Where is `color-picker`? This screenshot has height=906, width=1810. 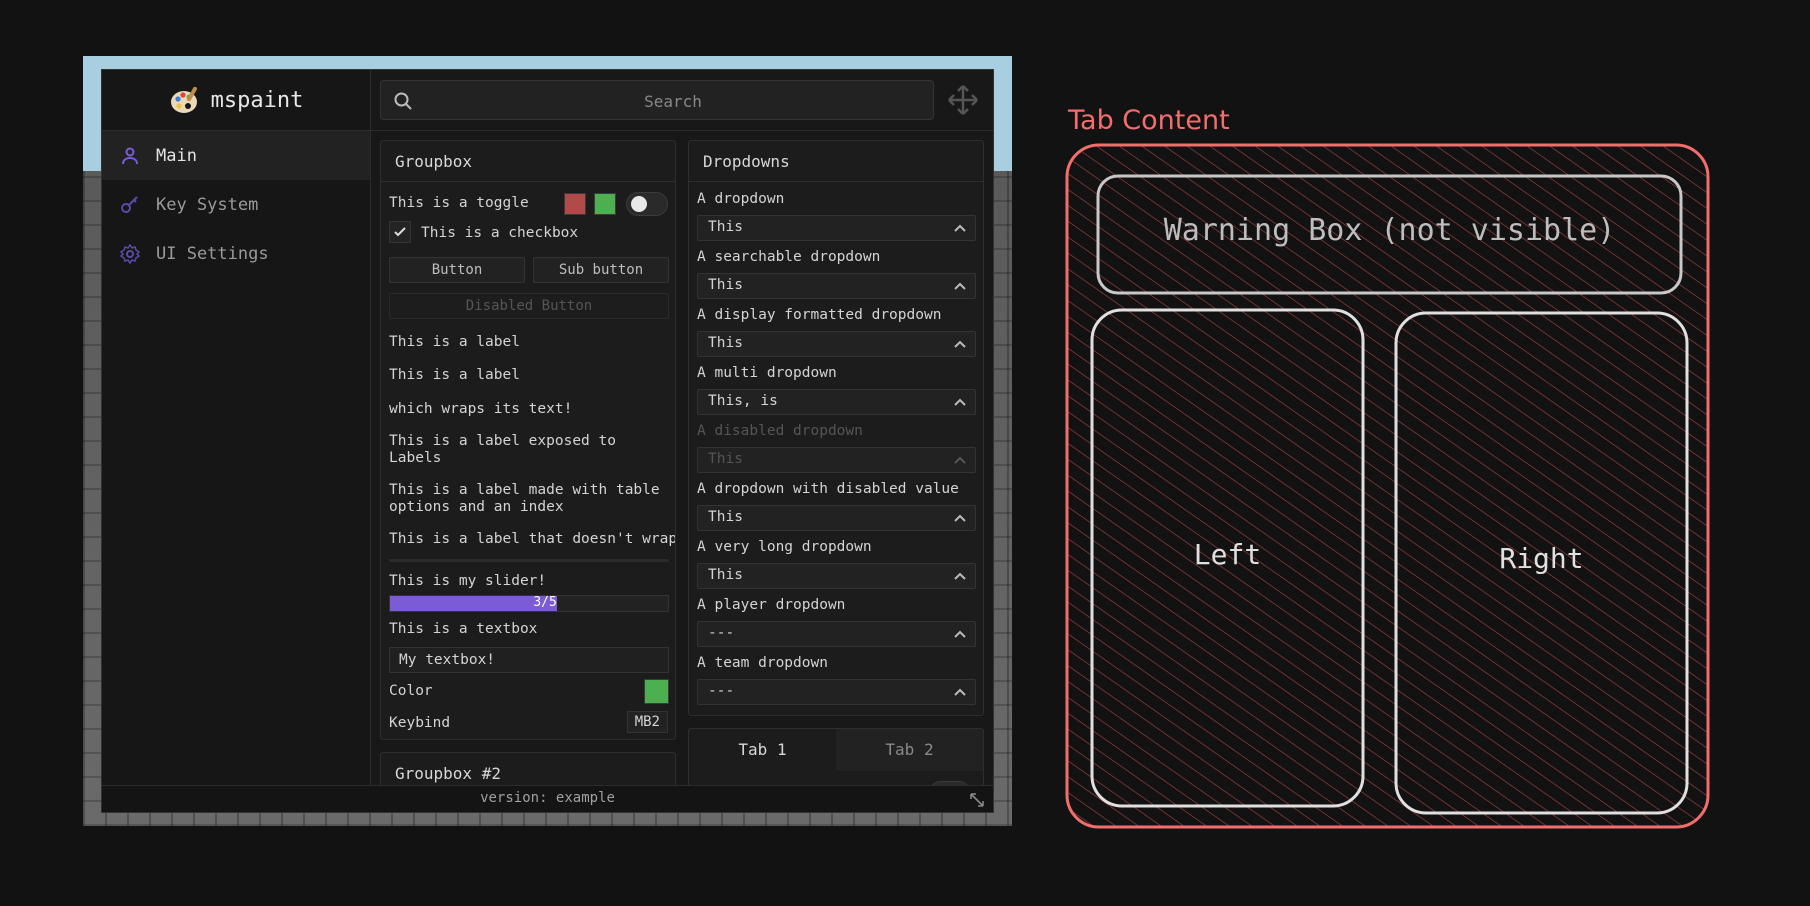
color-picker is located at coordinates (656, 691).